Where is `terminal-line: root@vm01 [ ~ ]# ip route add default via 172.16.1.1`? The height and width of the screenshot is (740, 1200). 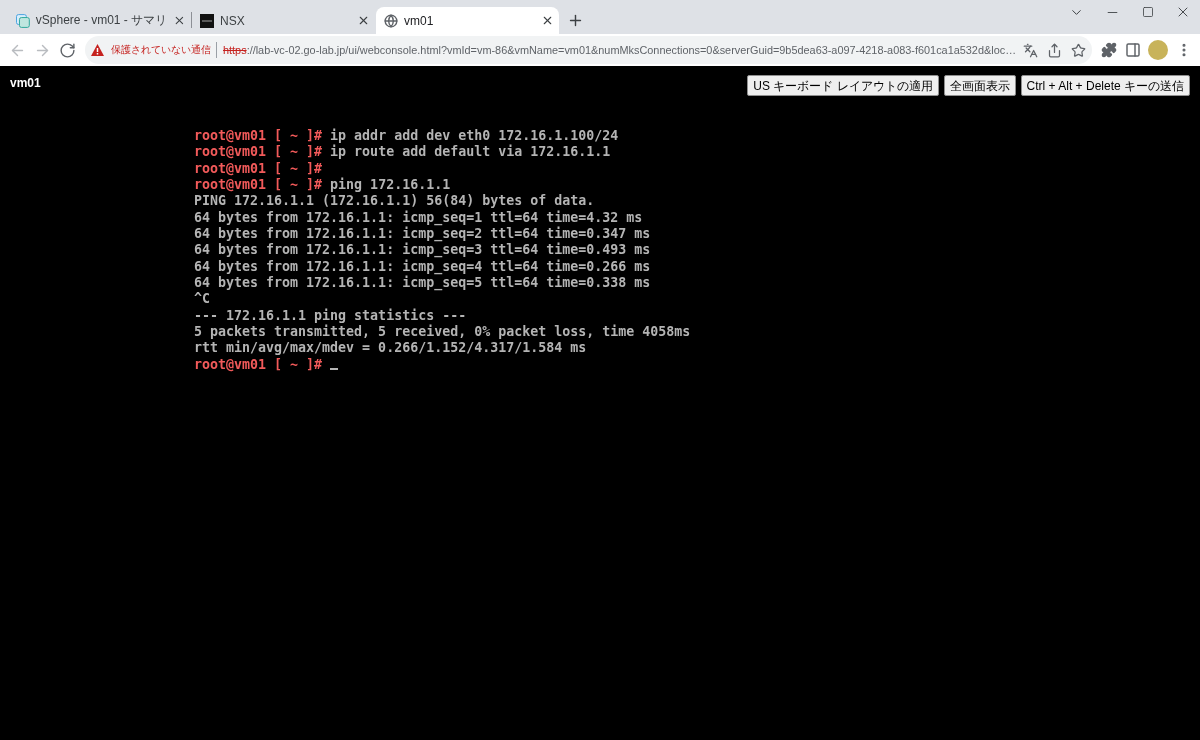
terminal-line: root@vm01 [ ~ ]# ip route add default via 172.16.1.1 is located at coordinates (402, 152).